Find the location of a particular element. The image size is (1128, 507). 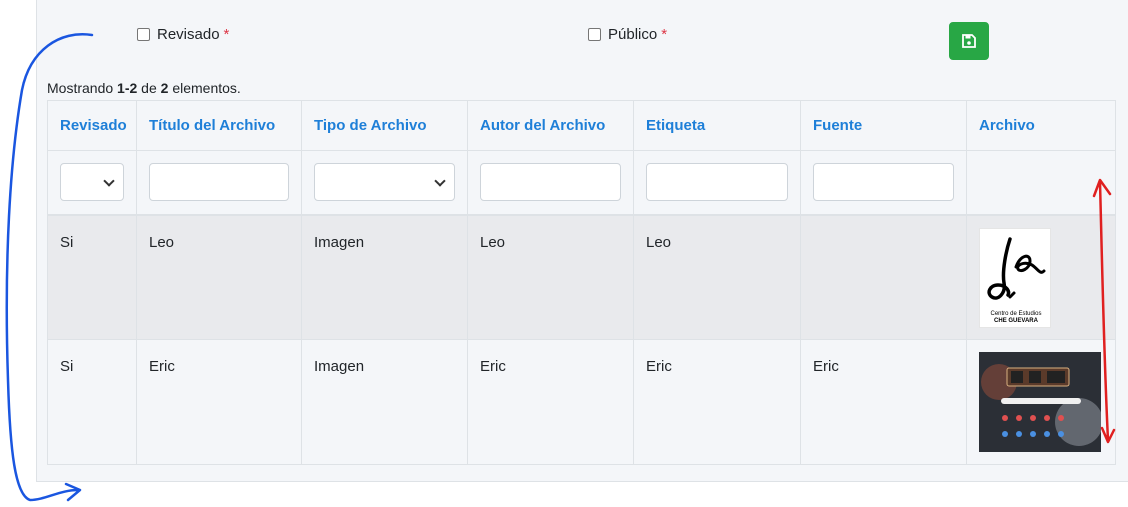

cell-fuente: Eric is located at coordinates (883, 402).